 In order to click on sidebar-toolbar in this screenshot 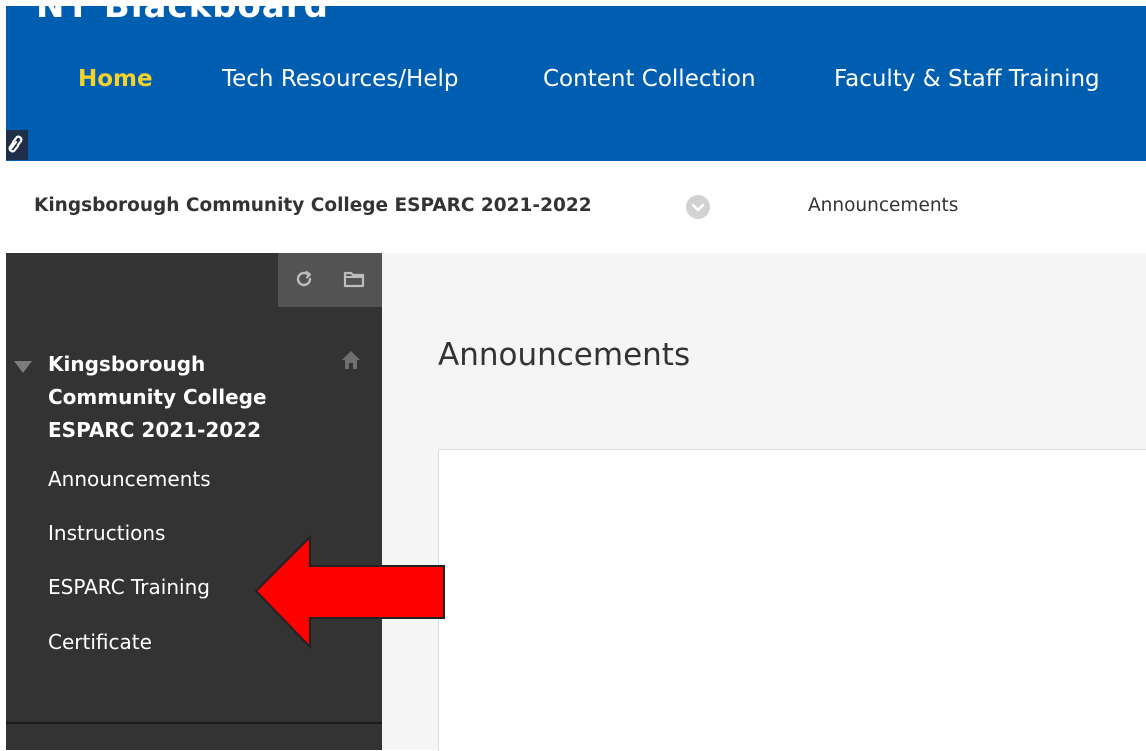, I will do `click(330, 280)`.